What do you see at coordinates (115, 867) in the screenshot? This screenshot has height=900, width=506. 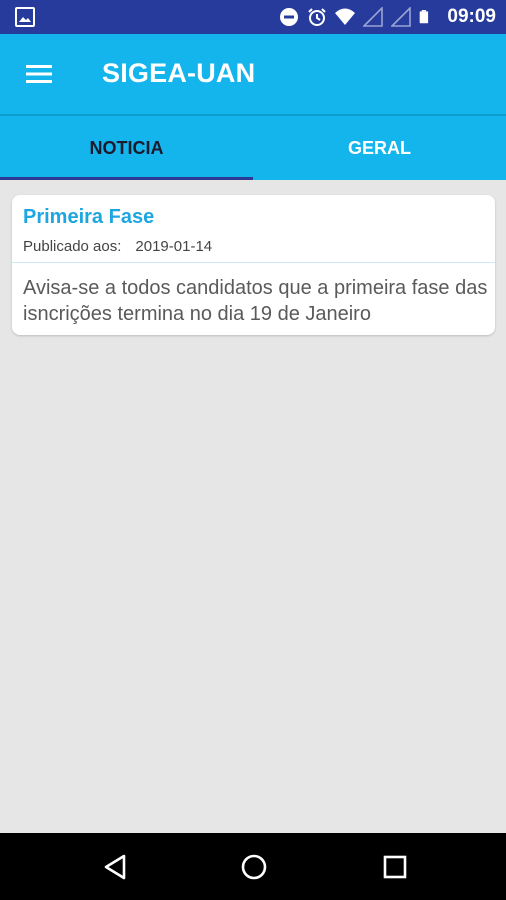 I see `back-icon` at bounding box center [115, 867].